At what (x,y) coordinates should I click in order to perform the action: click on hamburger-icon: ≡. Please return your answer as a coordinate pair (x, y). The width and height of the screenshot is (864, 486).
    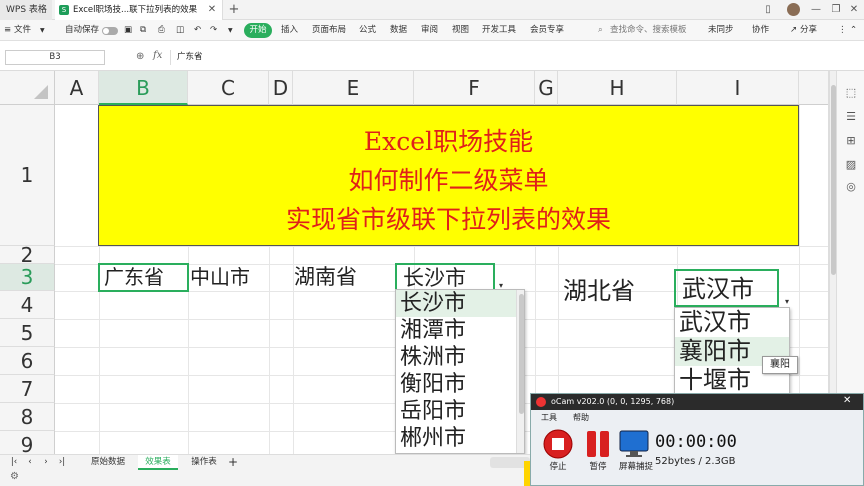
    Looking at the image, I should click on (7, 30).